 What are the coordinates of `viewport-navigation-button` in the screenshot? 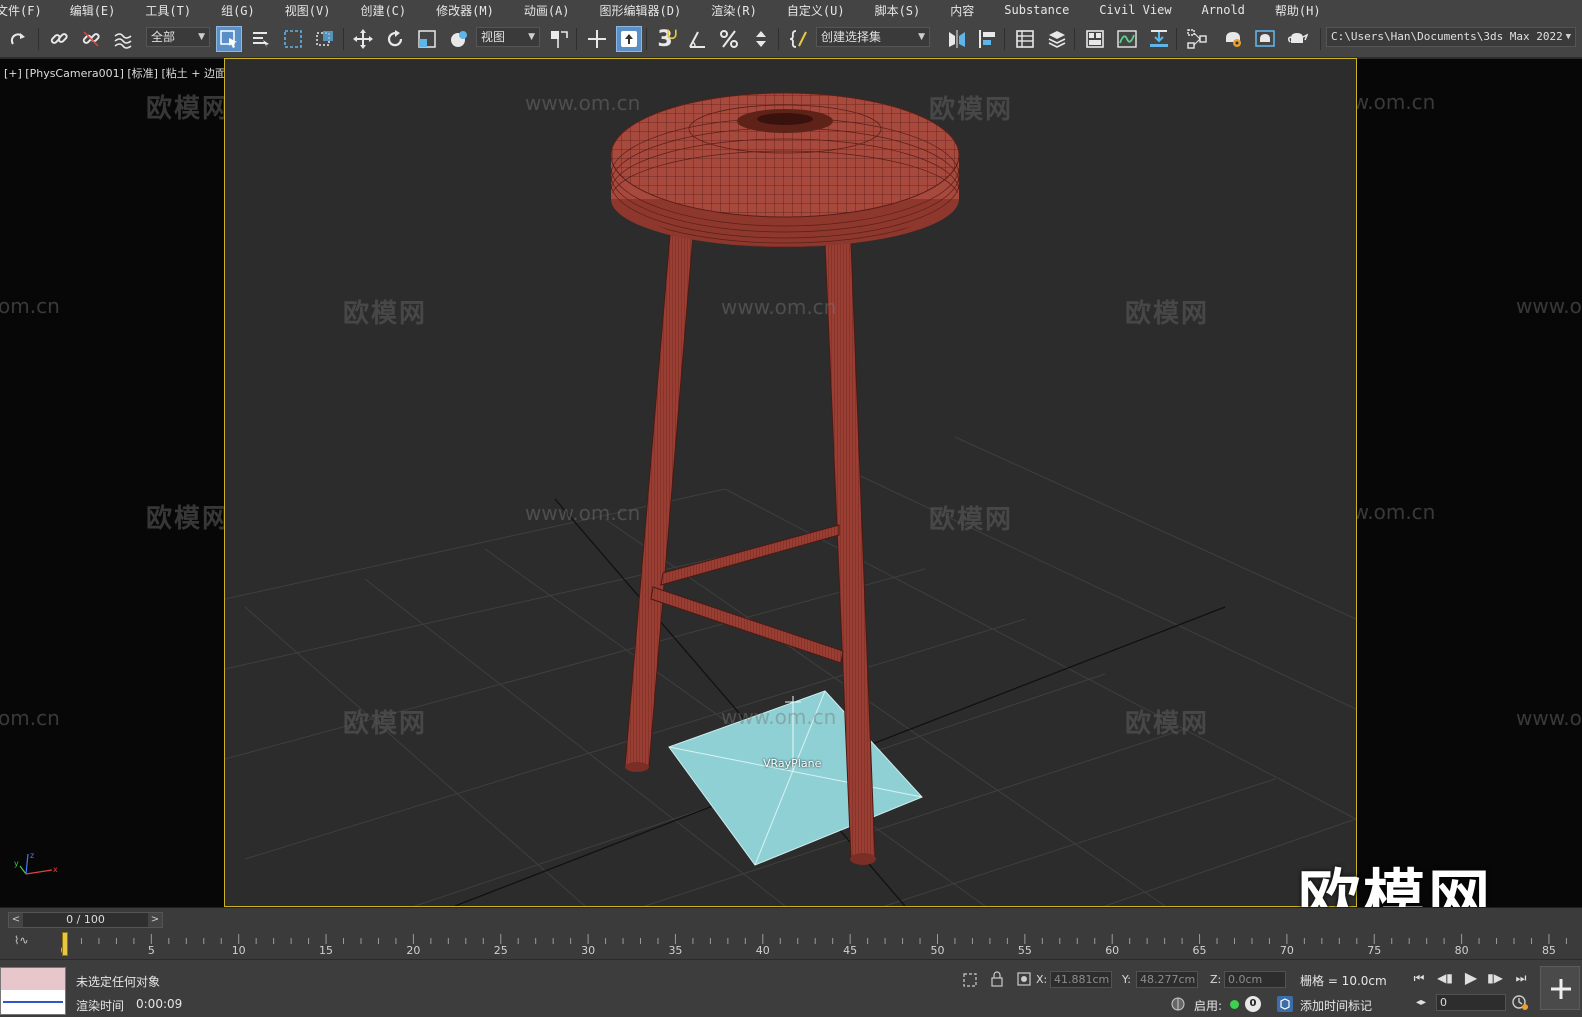 It's located at (1560, 988).